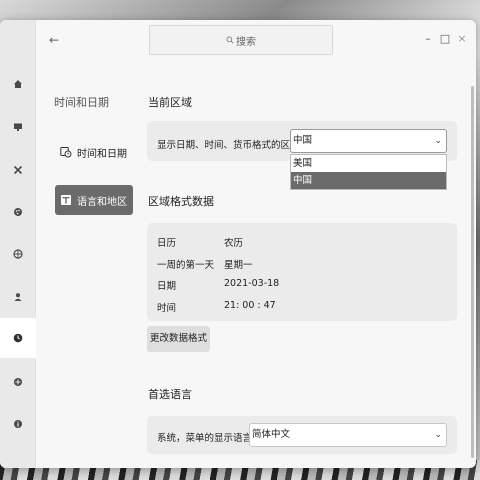 The height and width of the screenshot is (480, 480). What do you see at coordinates (167, 286) in the screenshot?
I see `format-row-label: 日期` at bounding box center [167, 286].